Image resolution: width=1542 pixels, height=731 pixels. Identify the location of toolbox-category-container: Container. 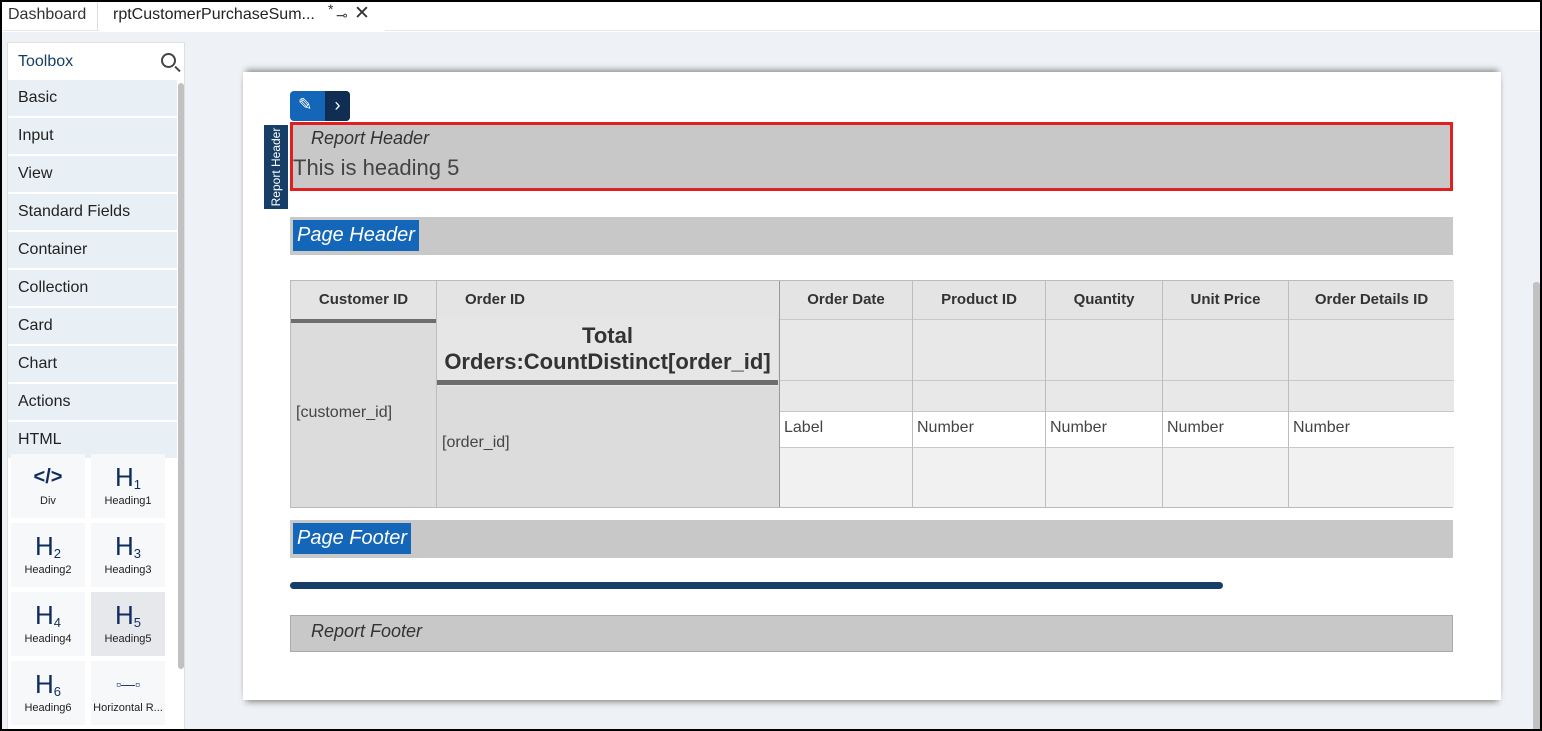
(92, 250).